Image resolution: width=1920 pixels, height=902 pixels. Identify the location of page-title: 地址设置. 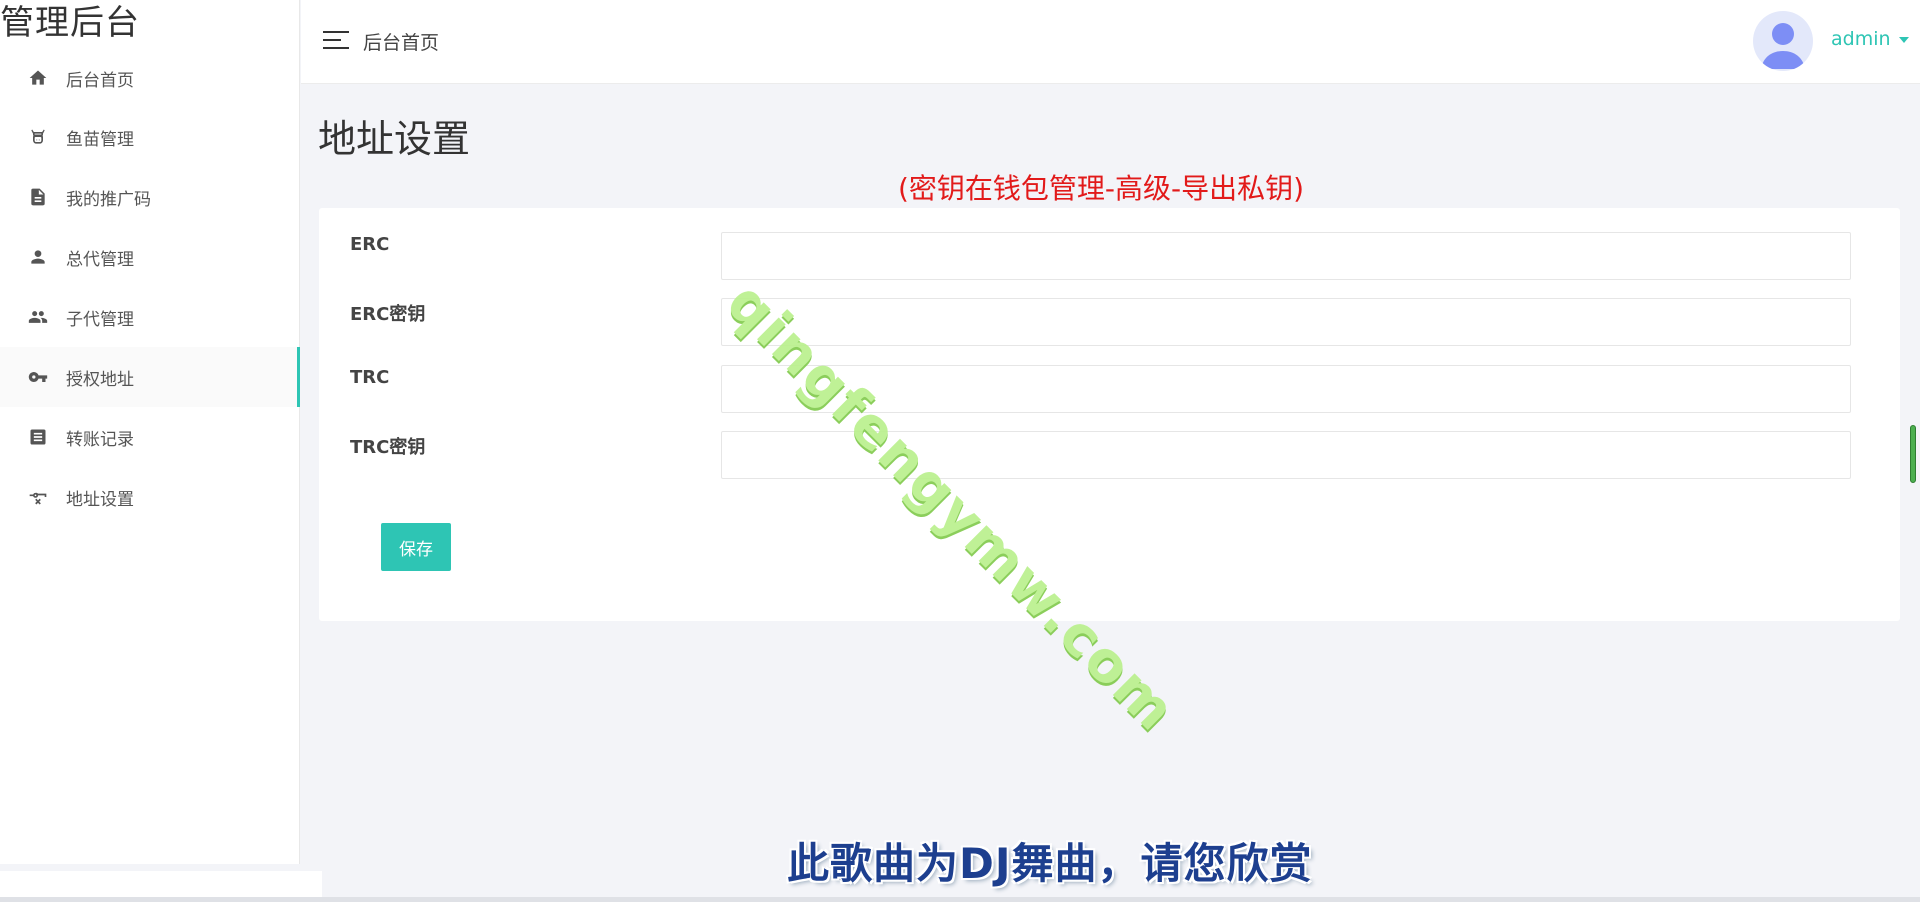
(394, 139).